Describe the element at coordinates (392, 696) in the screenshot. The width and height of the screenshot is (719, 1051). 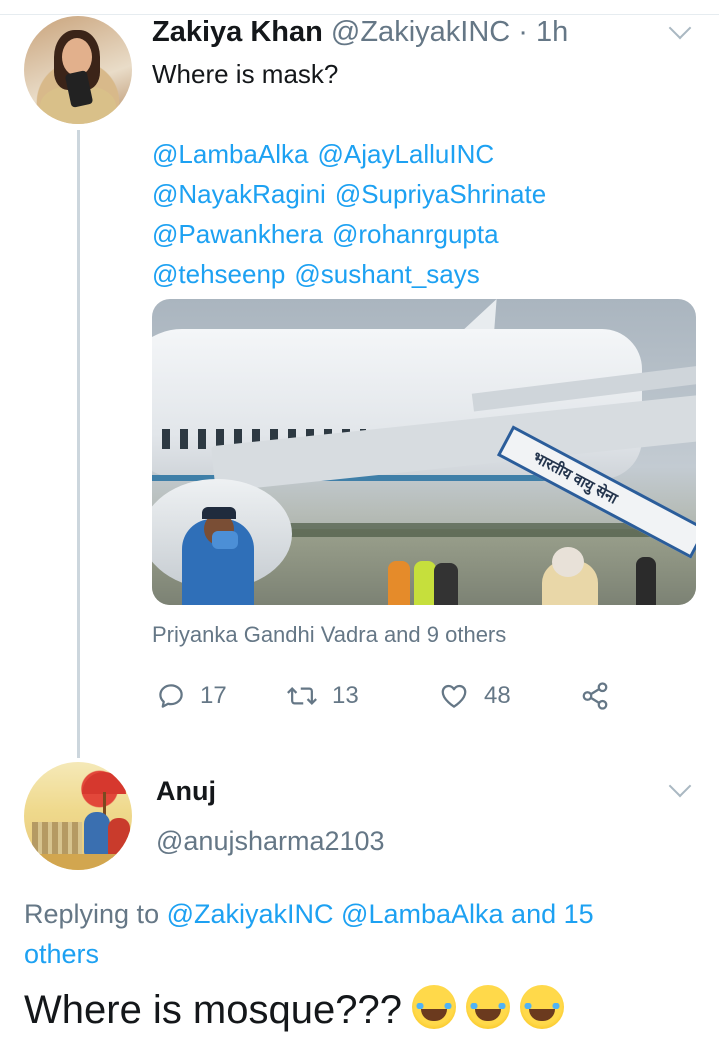
I see `tweet1-action-bar: 17 13 48` at that location.